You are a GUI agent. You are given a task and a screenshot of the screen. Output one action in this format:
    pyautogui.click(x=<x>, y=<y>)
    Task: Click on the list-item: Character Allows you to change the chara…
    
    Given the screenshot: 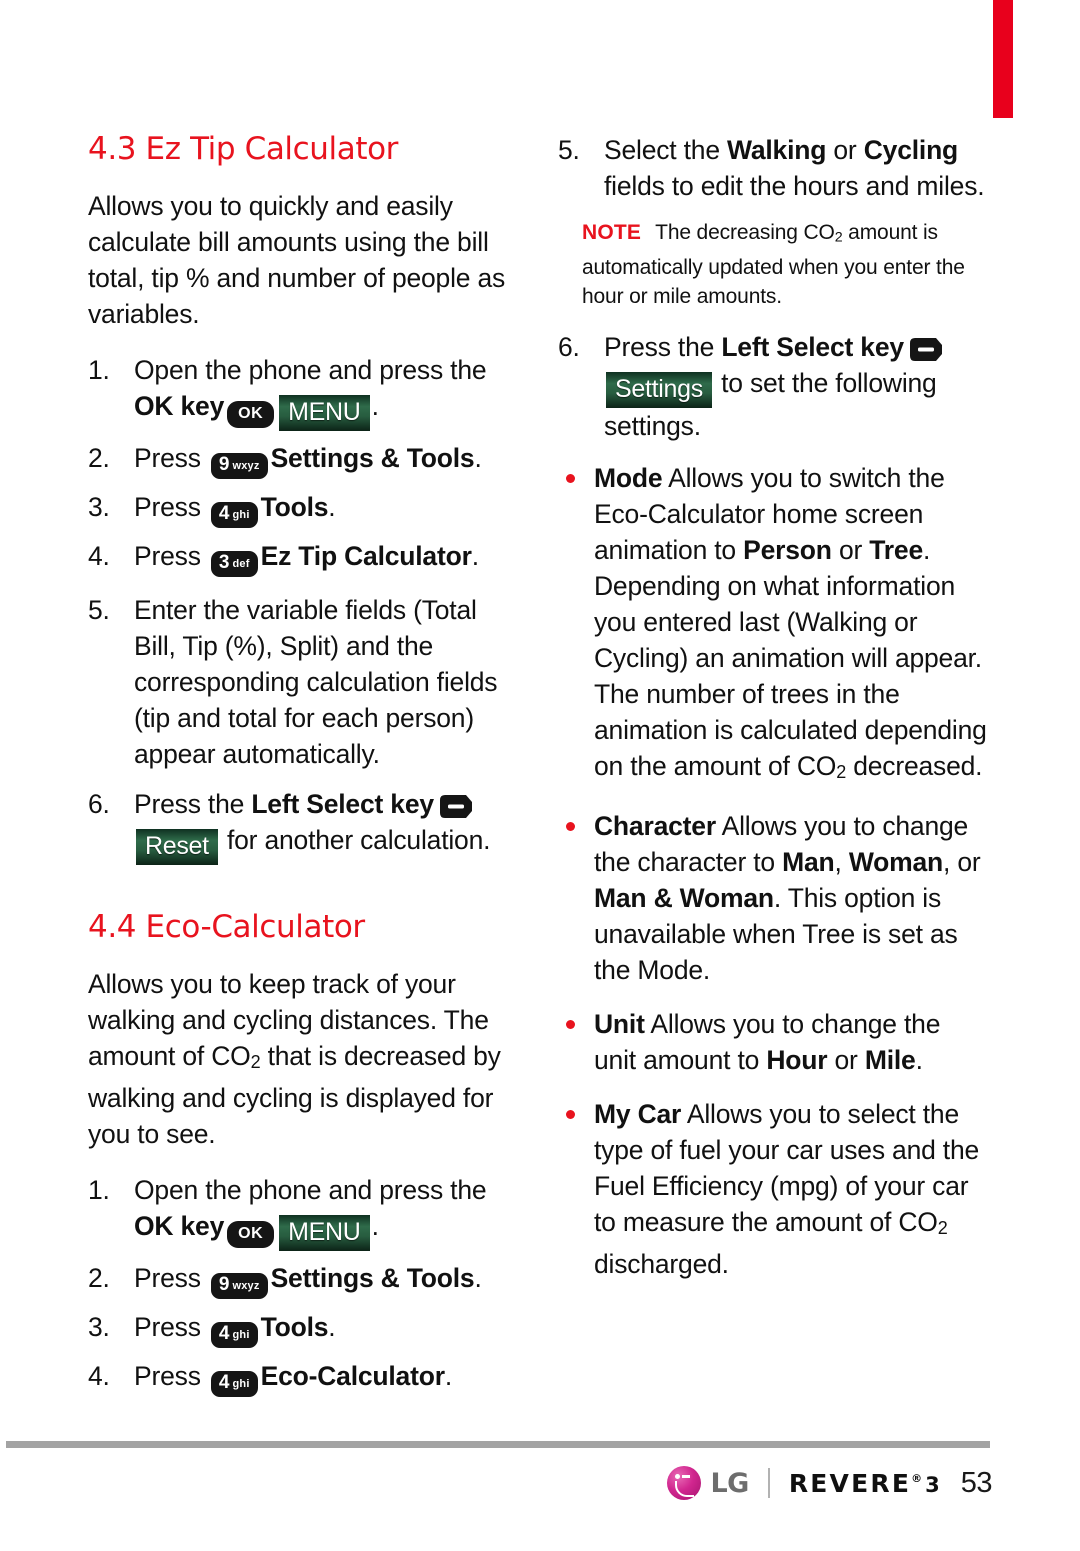 What is the action you would take?
    pyautogui.click(x=773, y=898)
    